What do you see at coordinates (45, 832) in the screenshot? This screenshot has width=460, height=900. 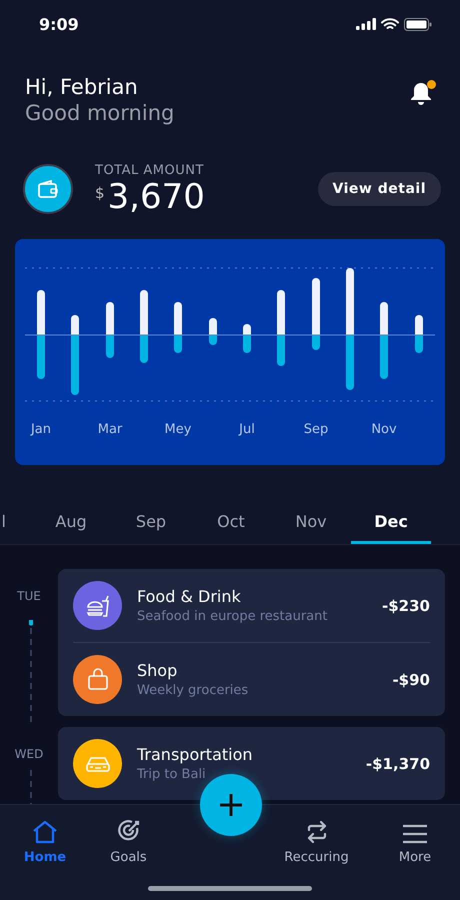 I see `home-icon` at bounding box center [45, 832].